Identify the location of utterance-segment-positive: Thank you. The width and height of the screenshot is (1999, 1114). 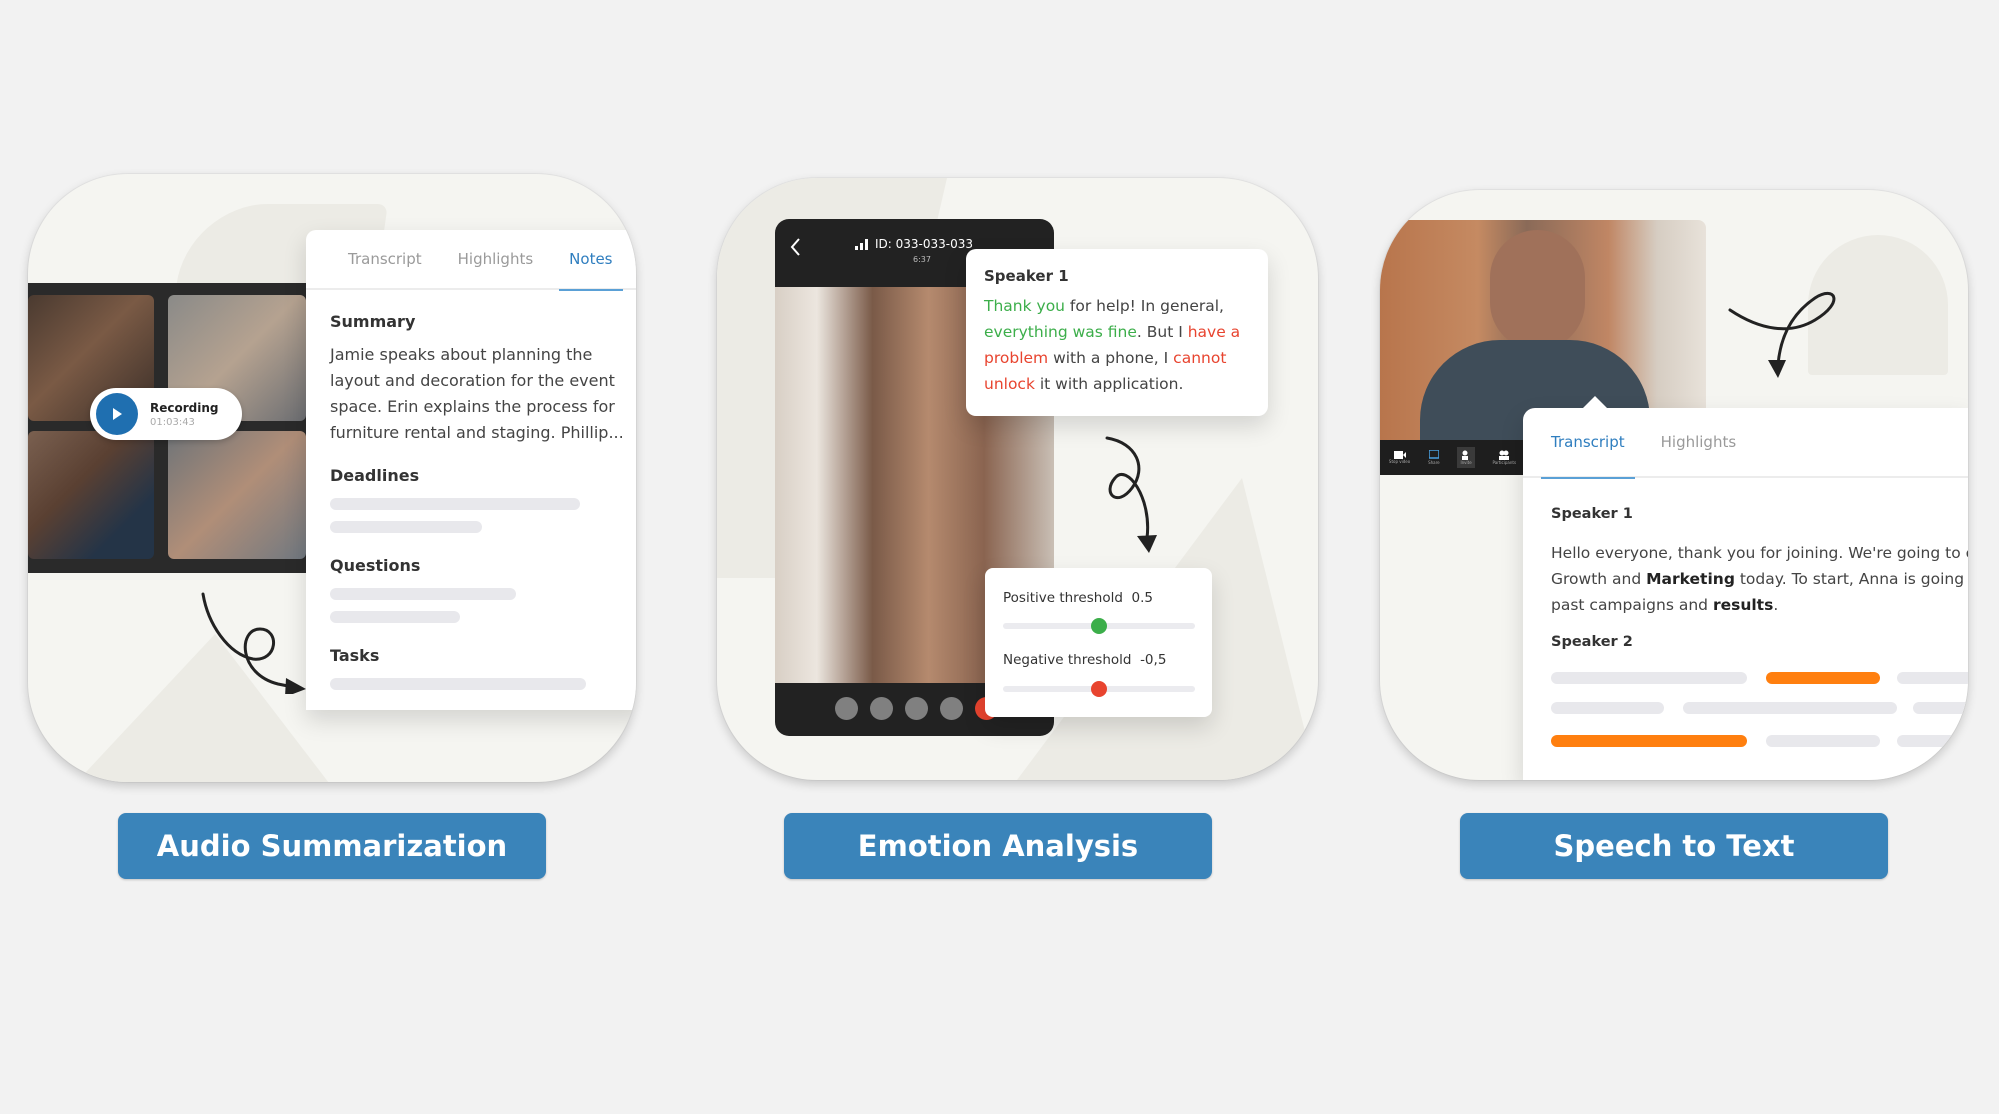
(1024, 306).